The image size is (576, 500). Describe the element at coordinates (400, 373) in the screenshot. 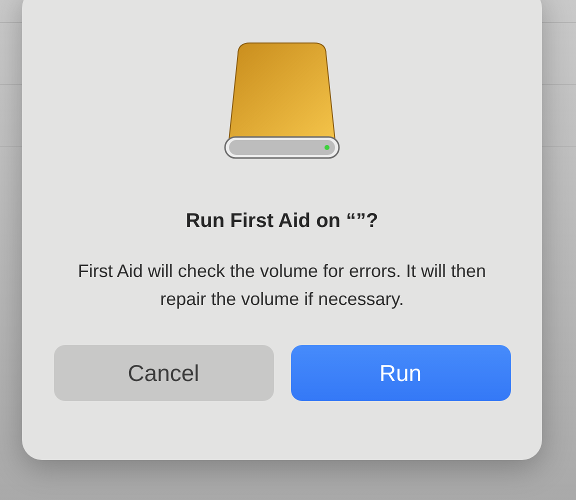

I see `run-button: Run` at that location.